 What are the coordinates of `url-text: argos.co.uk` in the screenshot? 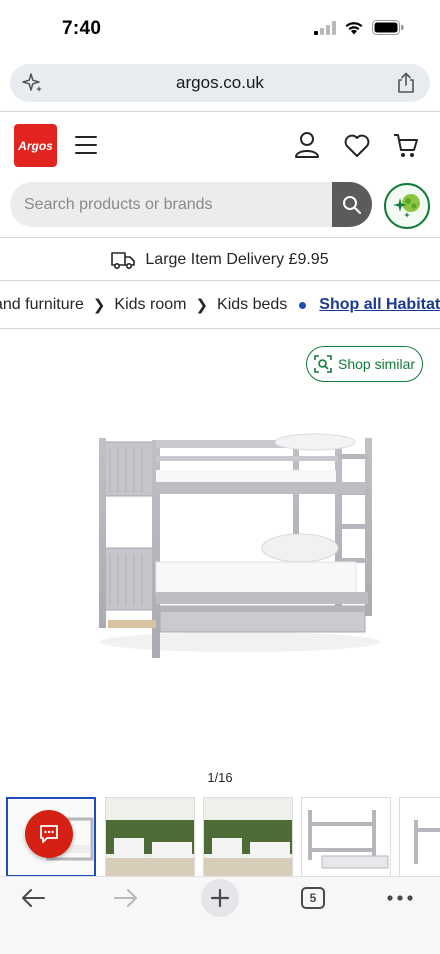 It's located at (220, 83).